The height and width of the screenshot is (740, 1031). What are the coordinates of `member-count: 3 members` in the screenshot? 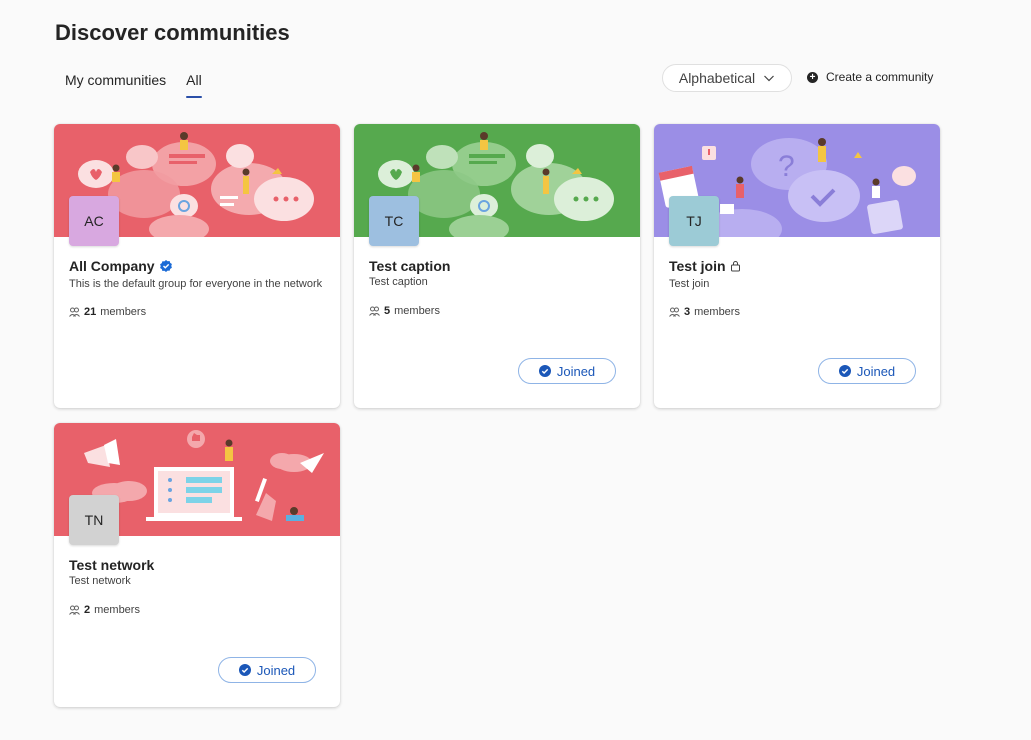 It's located at (704, 312).